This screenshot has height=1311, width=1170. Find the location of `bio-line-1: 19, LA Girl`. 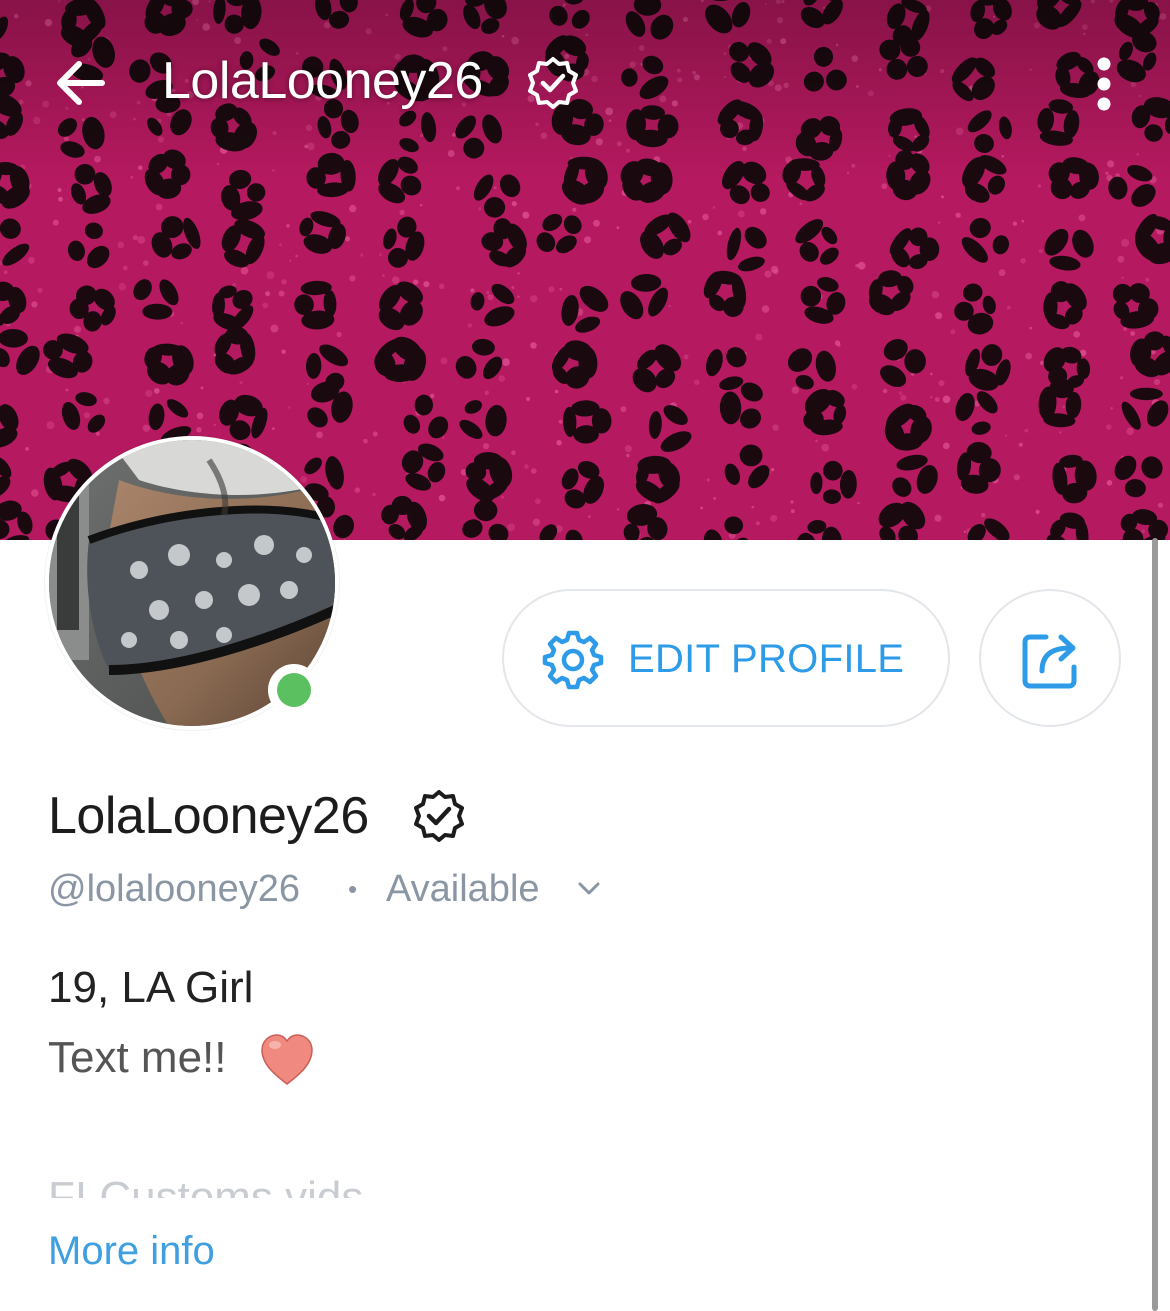

bio-line-1: 19, LA Girl is located at coordinates (151, 987).